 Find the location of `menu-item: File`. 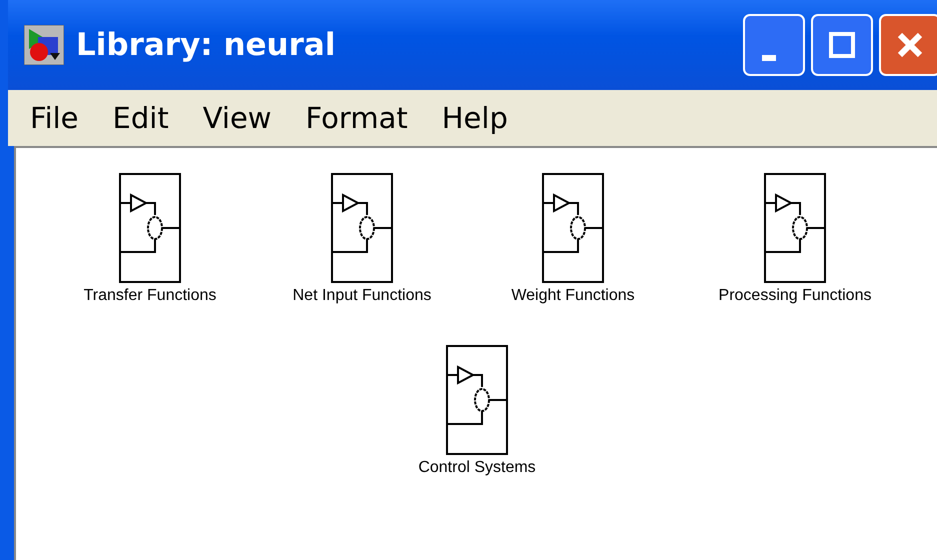

menu-item: File is located at coordinates (54, 118).